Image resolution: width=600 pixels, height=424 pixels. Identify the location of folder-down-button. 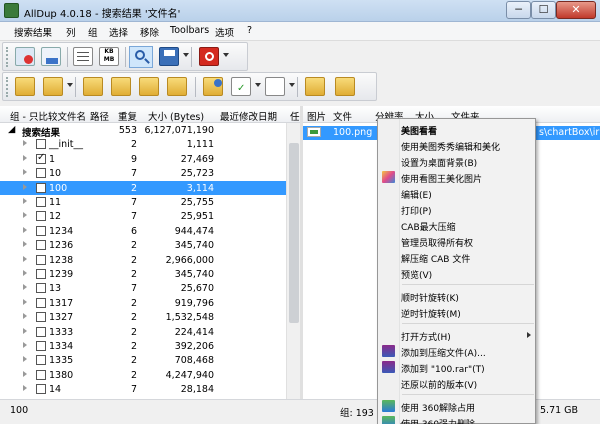
(121, 87).